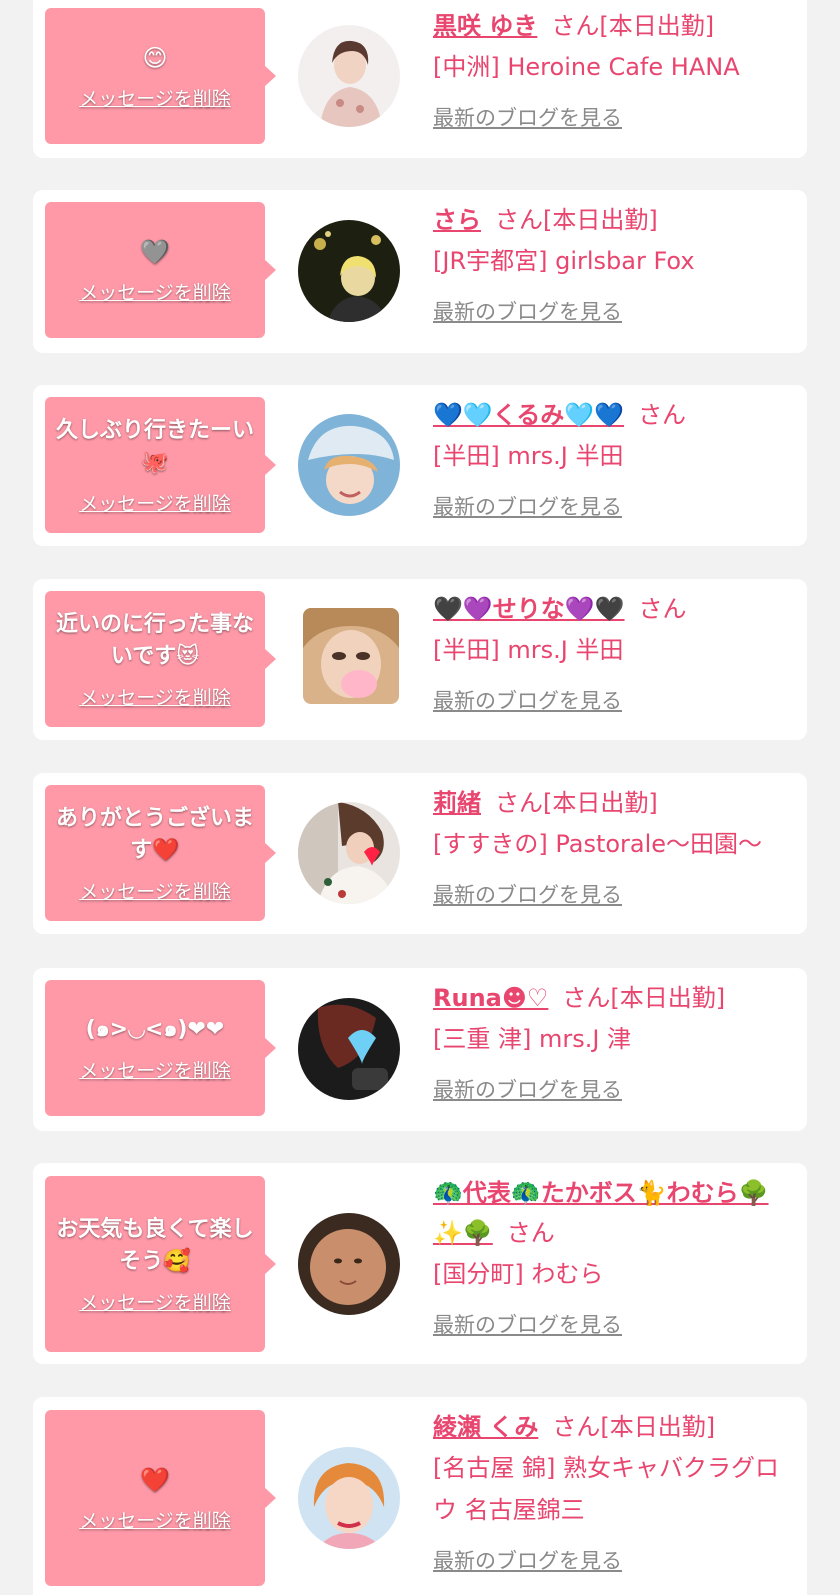 The image size is (840, 1595). I want to click on message-bubble: 🩶 メッセージを削除, so click(160, 270).